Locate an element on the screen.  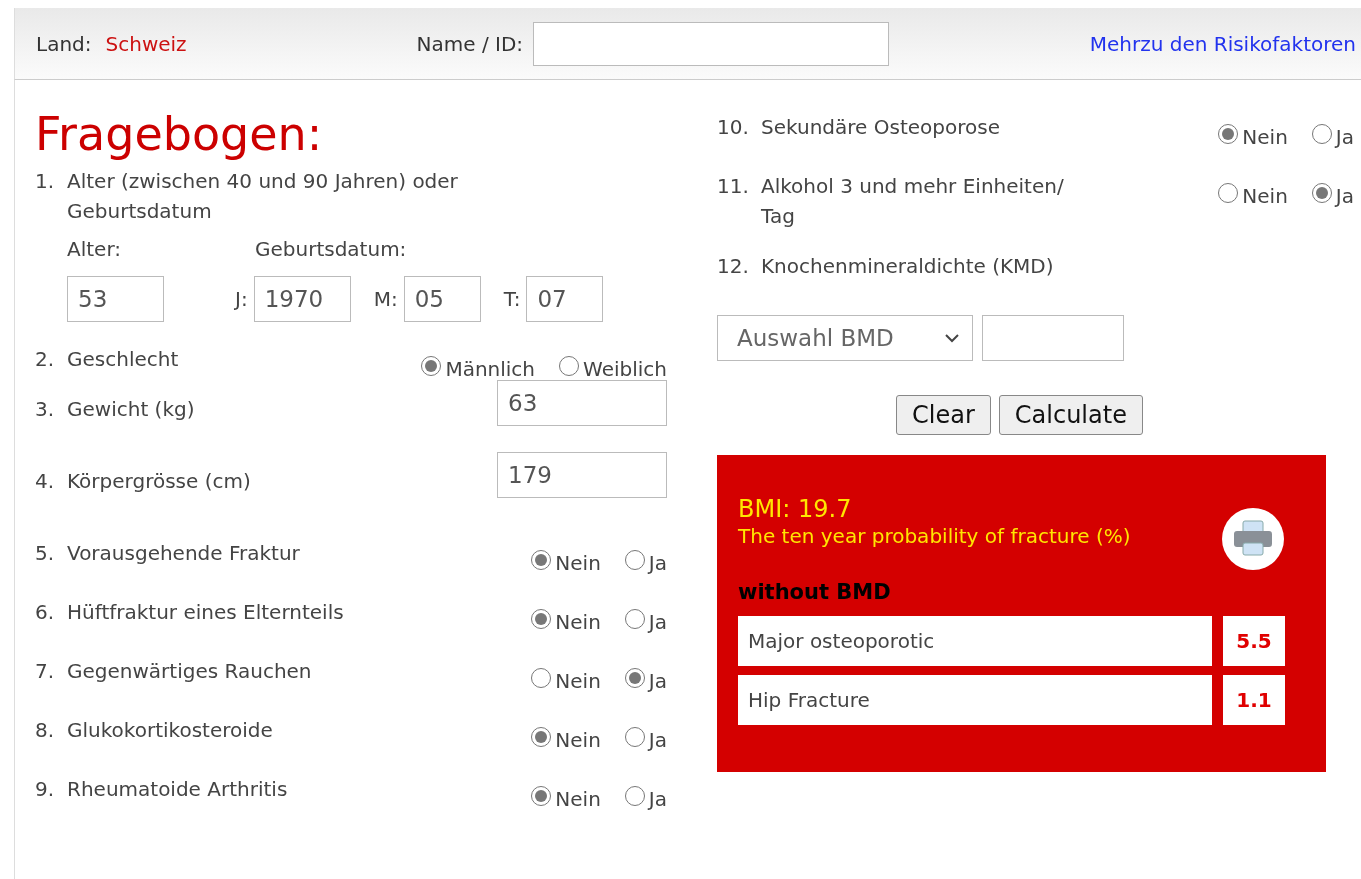
radio-label: Weiblich is located at coordinates (625, 369).